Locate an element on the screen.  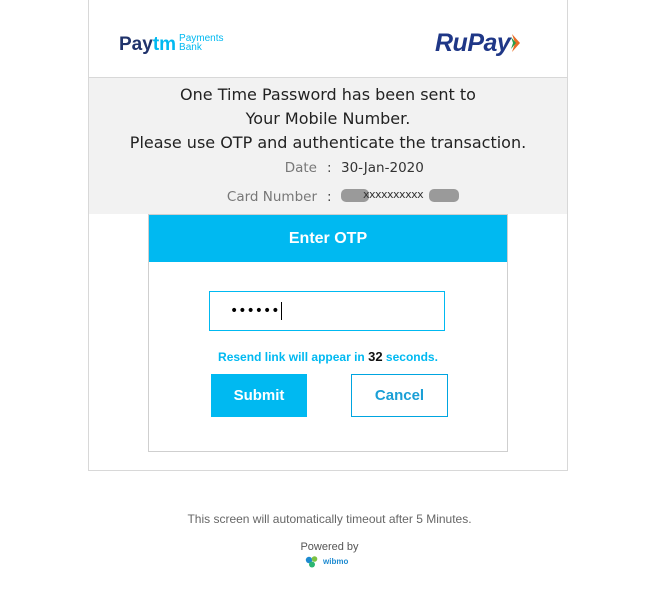
rupay-logo: RuPay is located at coordinates (478, 43).